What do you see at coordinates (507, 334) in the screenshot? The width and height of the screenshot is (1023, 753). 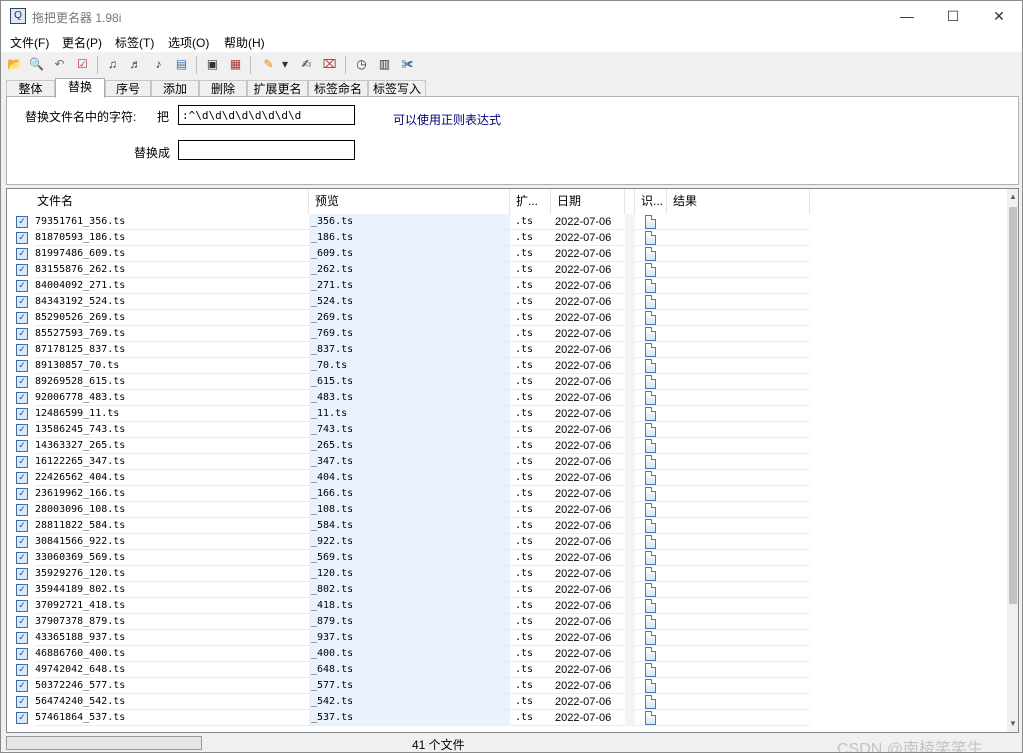 I see `table-row: ✓ 85527593_769.ts _769.ts .ts 2022-07-06` at bounding box center [507, 334].